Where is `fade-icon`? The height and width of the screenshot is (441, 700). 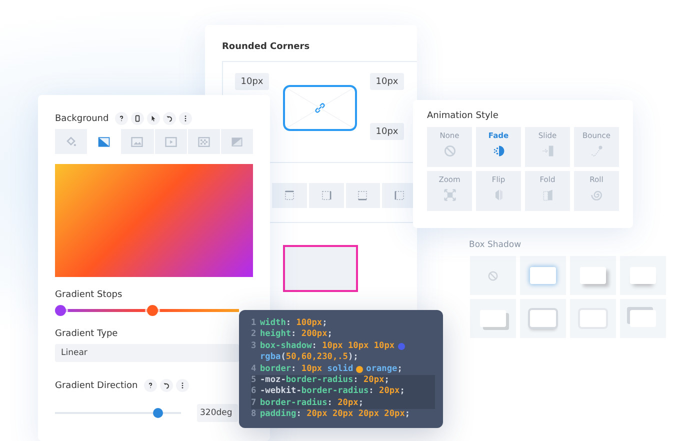
fade-icon is located at coordinates (499, 151).